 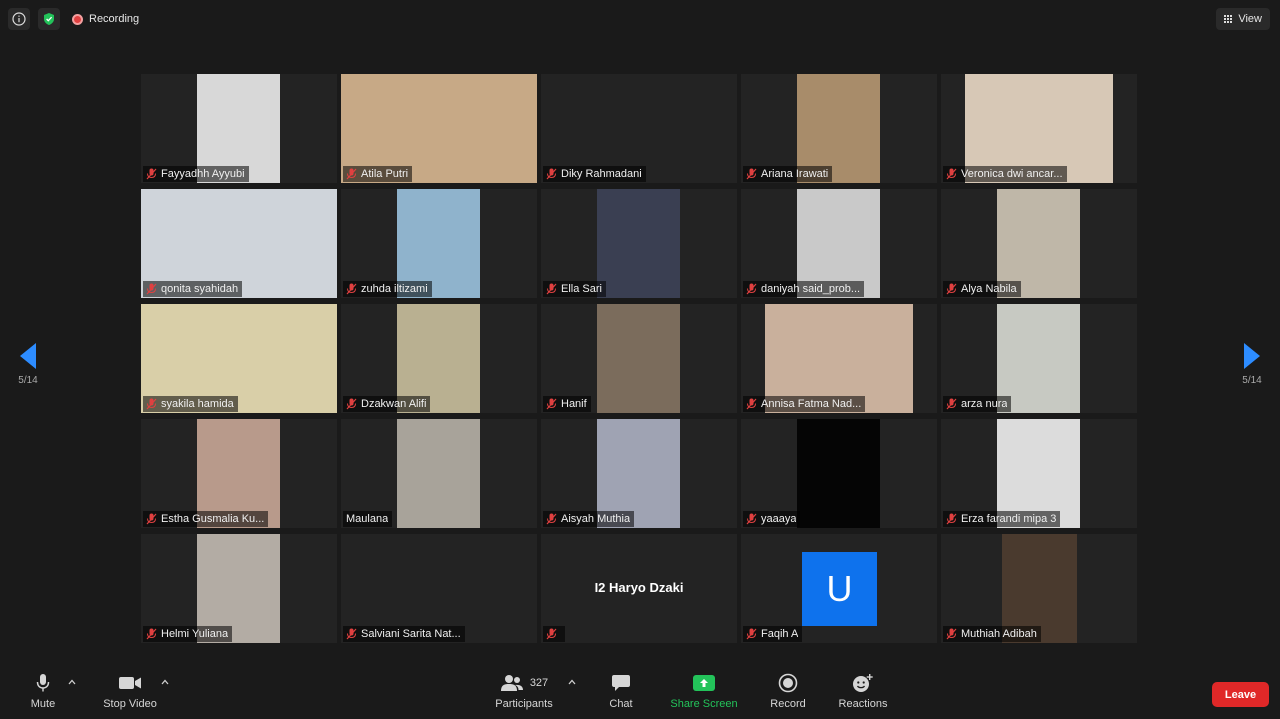 What do you see at coordinates (704, 683) in the screenshot?
I see `share-screen-icon` at bounding box center [704, 683].